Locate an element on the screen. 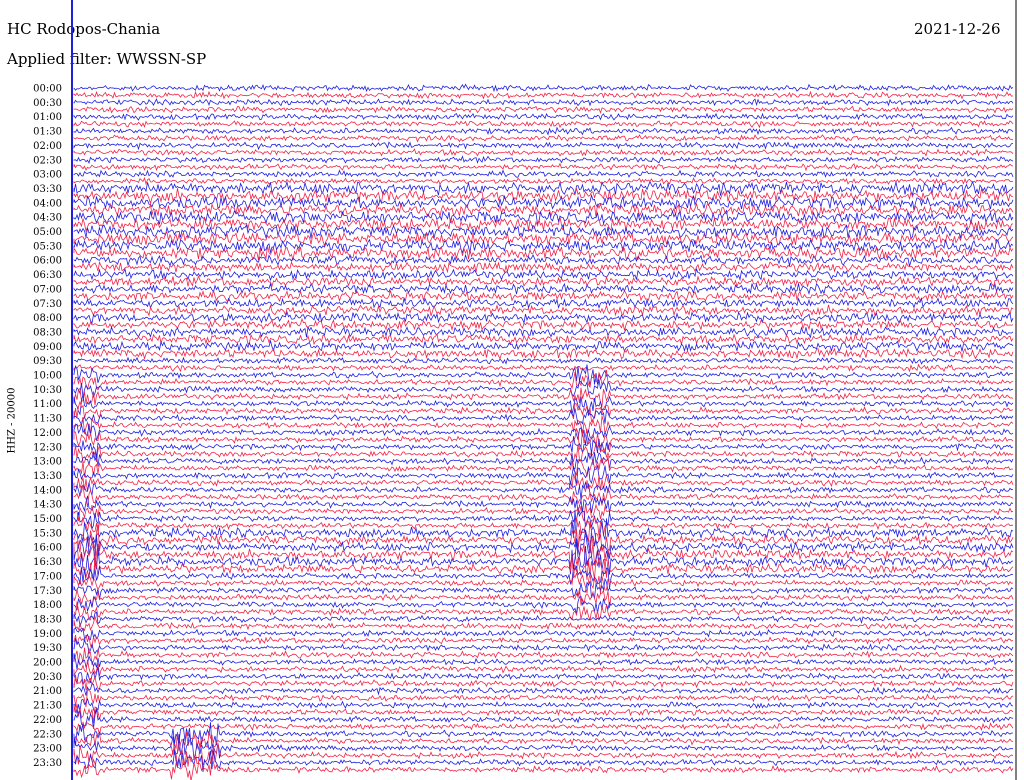 Image resolution: width=1024 pixels, height=780 pixels. time-tick-label: 03:00 is located at coordinates (47, 175).